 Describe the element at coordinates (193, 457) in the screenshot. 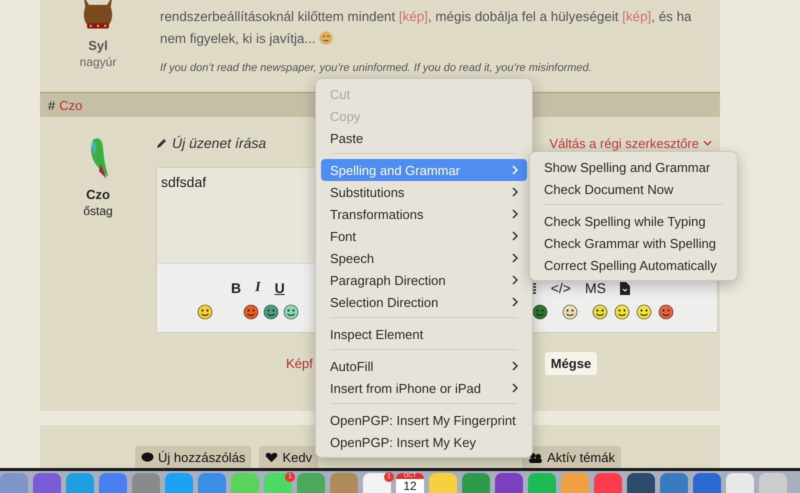

I see `forum-button: Új hozzászólás` at that location.